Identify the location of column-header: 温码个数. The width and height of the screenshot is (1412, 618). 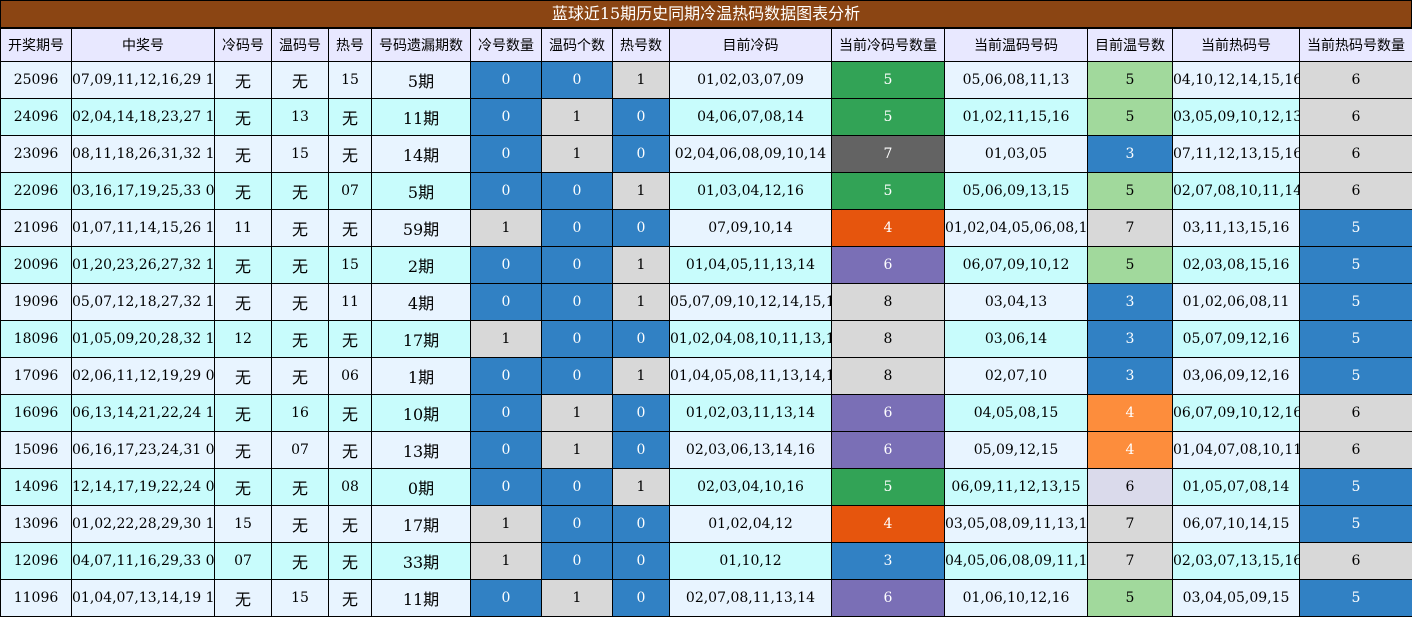
(577, 45).